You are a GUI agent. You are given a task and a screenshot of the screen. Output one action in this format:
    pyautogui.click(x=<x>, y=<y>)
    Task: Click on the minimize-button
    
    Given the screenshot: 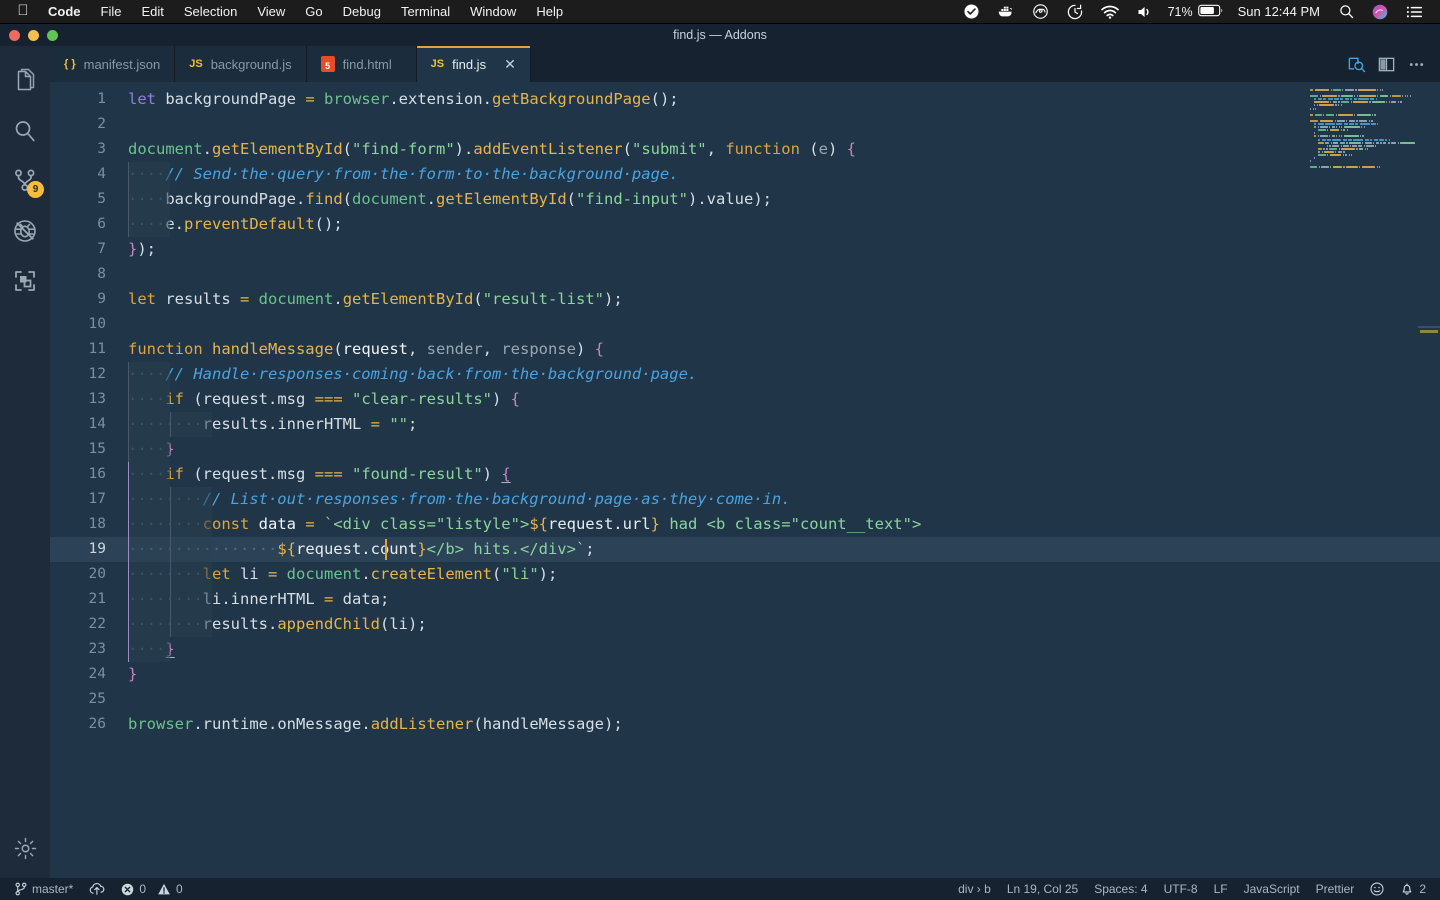 What is the action you would take?
    pyautogui.click(x=33, y=35)
    